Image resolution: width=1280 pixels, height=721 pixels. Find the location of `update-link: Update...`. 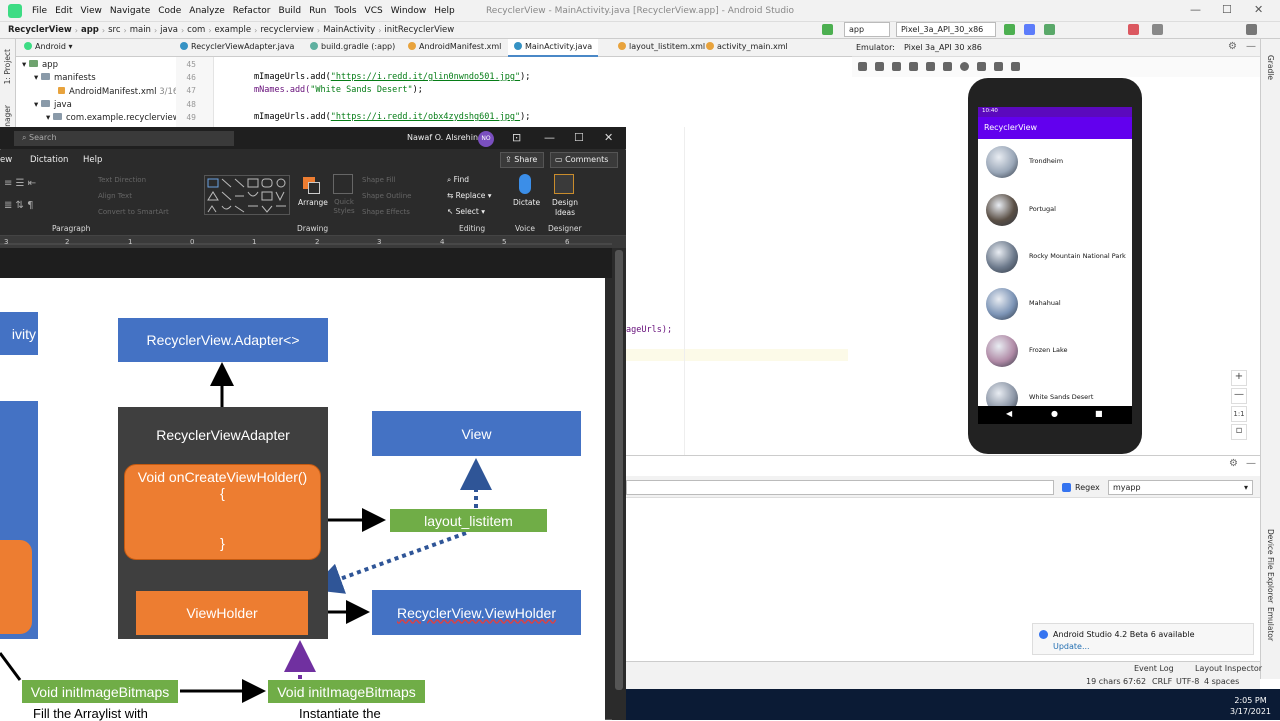

update-link: Update... is located at coordinates (1071, 646).